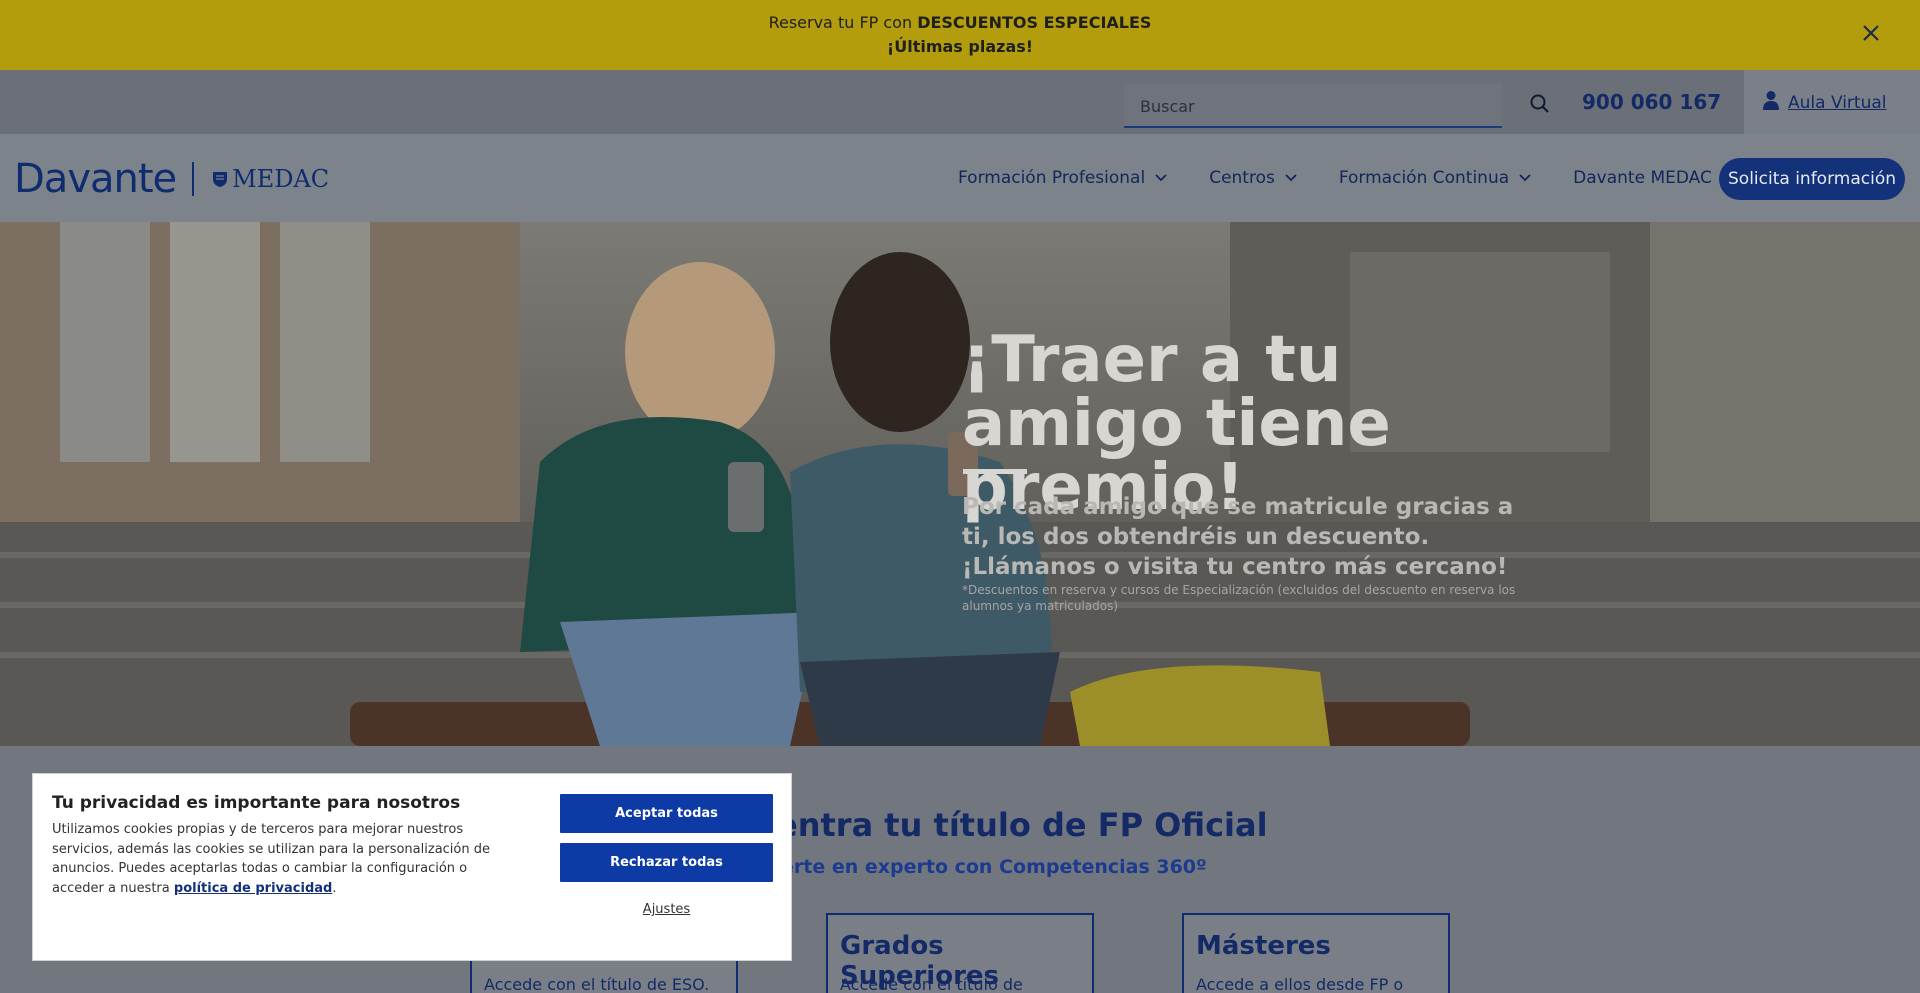 This screenshot has height=993, width=1920. Describe the element at coordinates (1034, 22) in the screenshot. I see `promo-line-1-bold: DESCUENTOS ESPECIALES` at that location.